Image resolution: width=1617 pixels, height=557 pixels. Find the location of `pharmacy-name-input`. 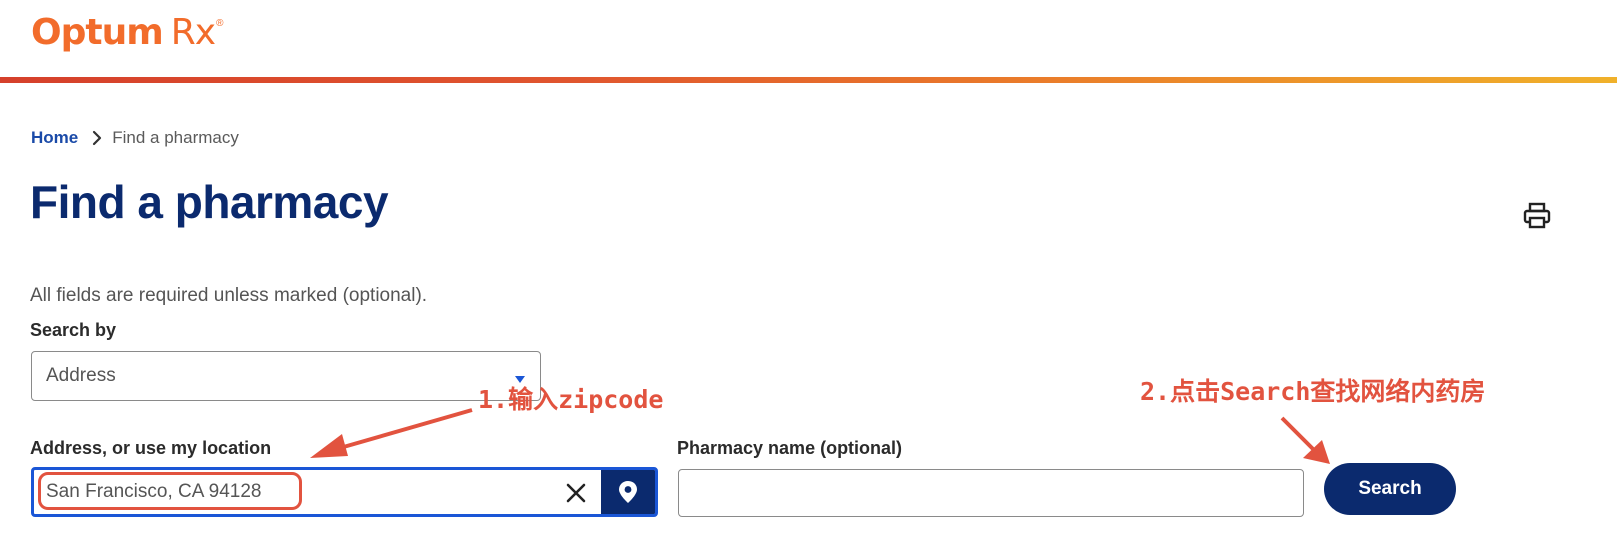

pharmacy-name-input is located at coordinates (991, 493).